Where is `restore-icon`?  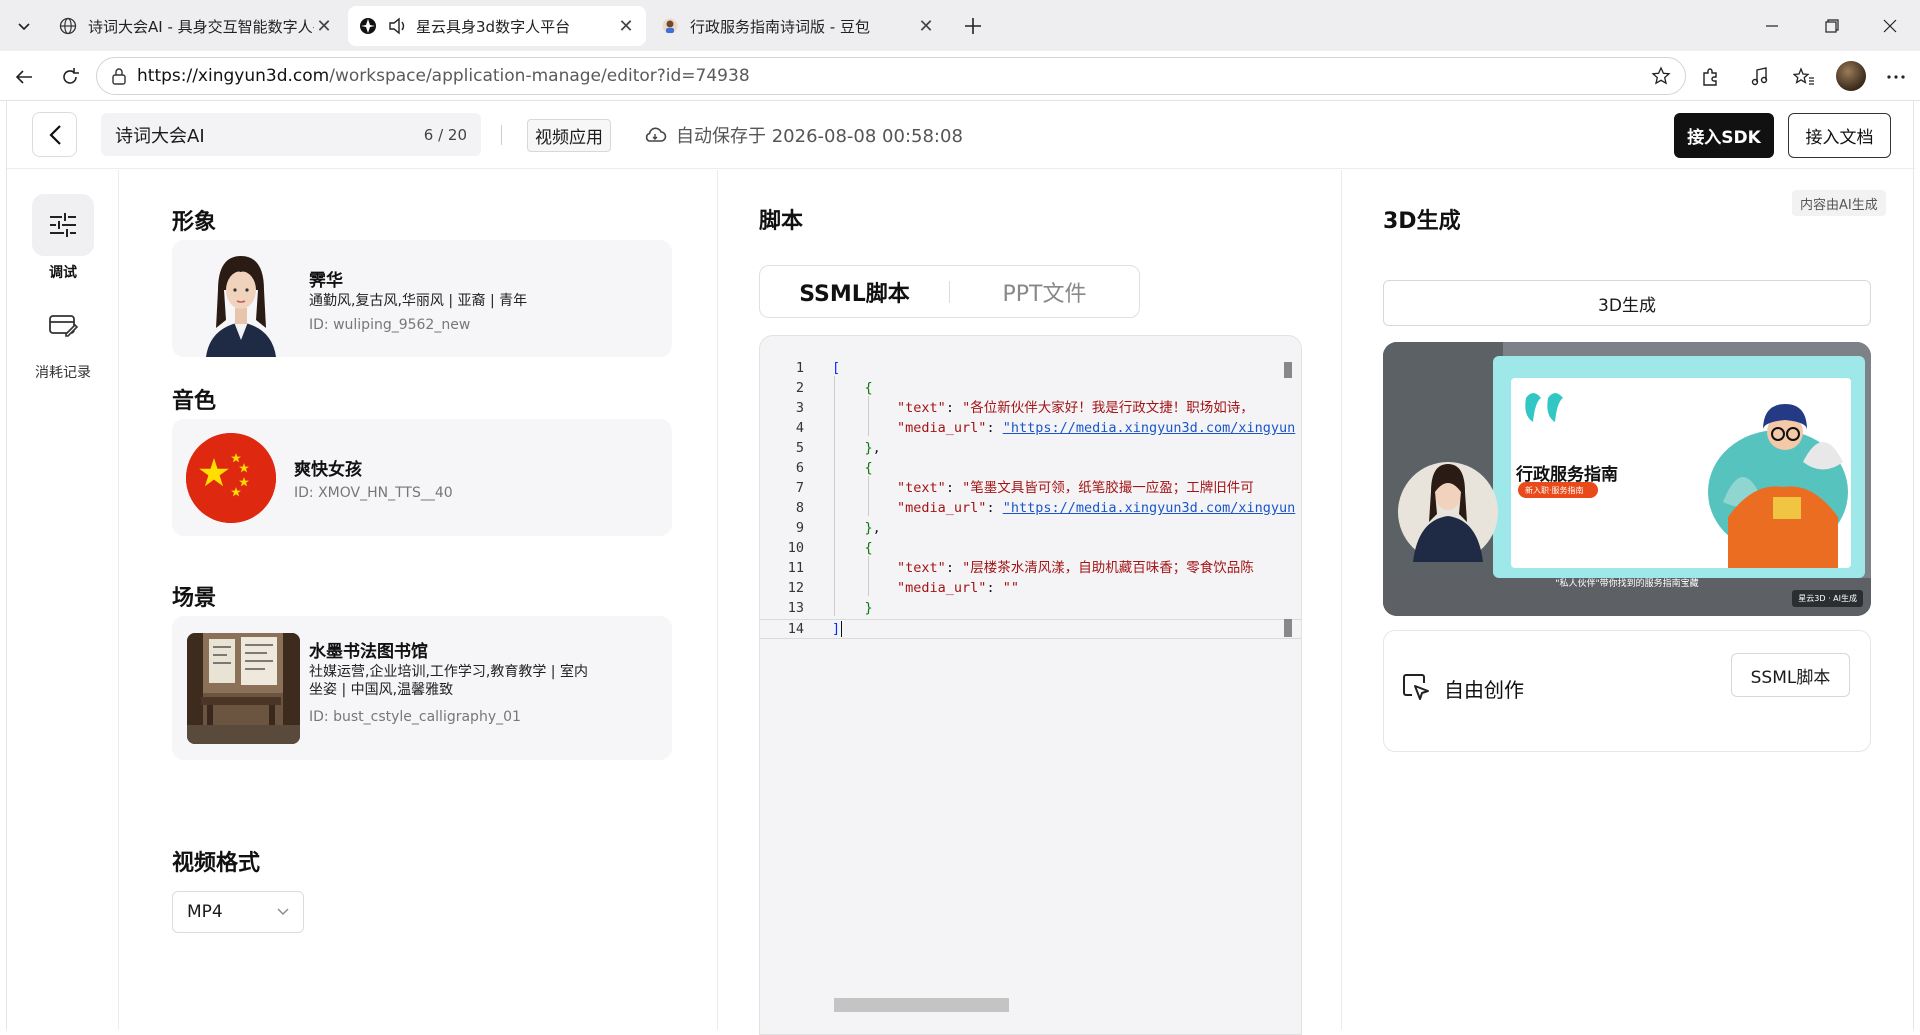 restore-icon is located at coordinates (1832, 25).